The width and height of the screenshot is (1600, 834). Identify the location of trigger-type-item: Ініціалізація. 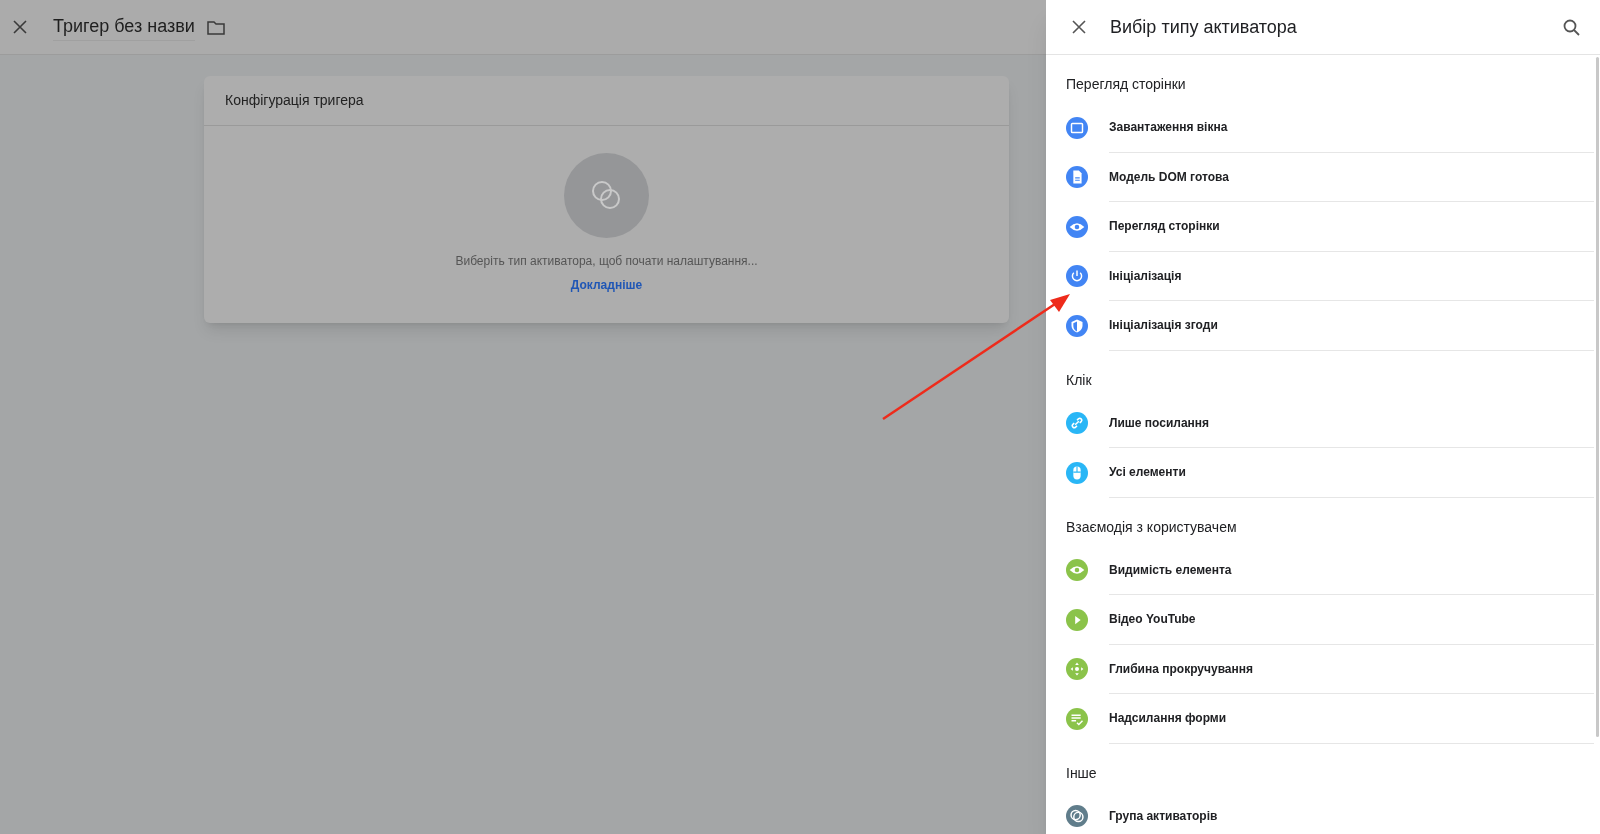
(1351, 276).